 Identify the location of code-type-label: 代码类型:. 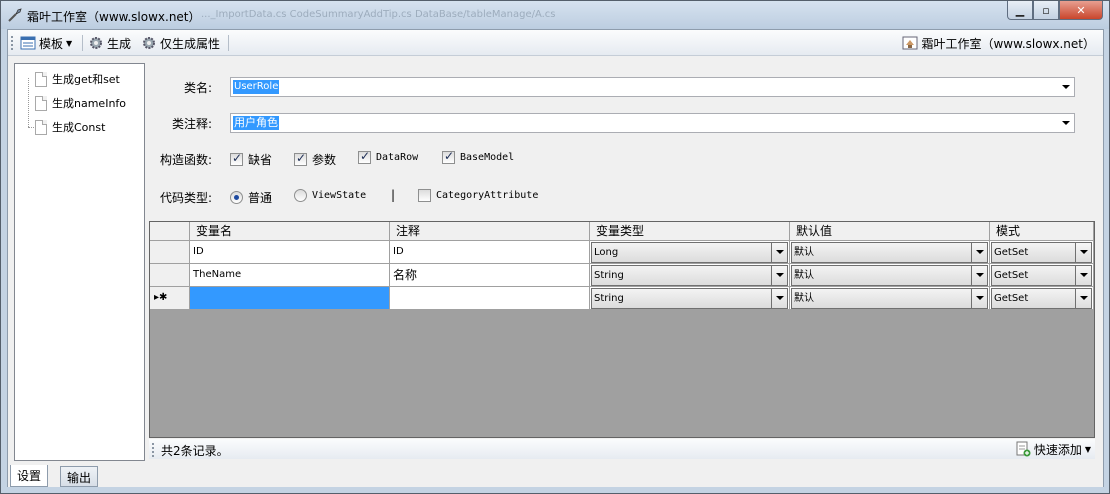
(186, 198).